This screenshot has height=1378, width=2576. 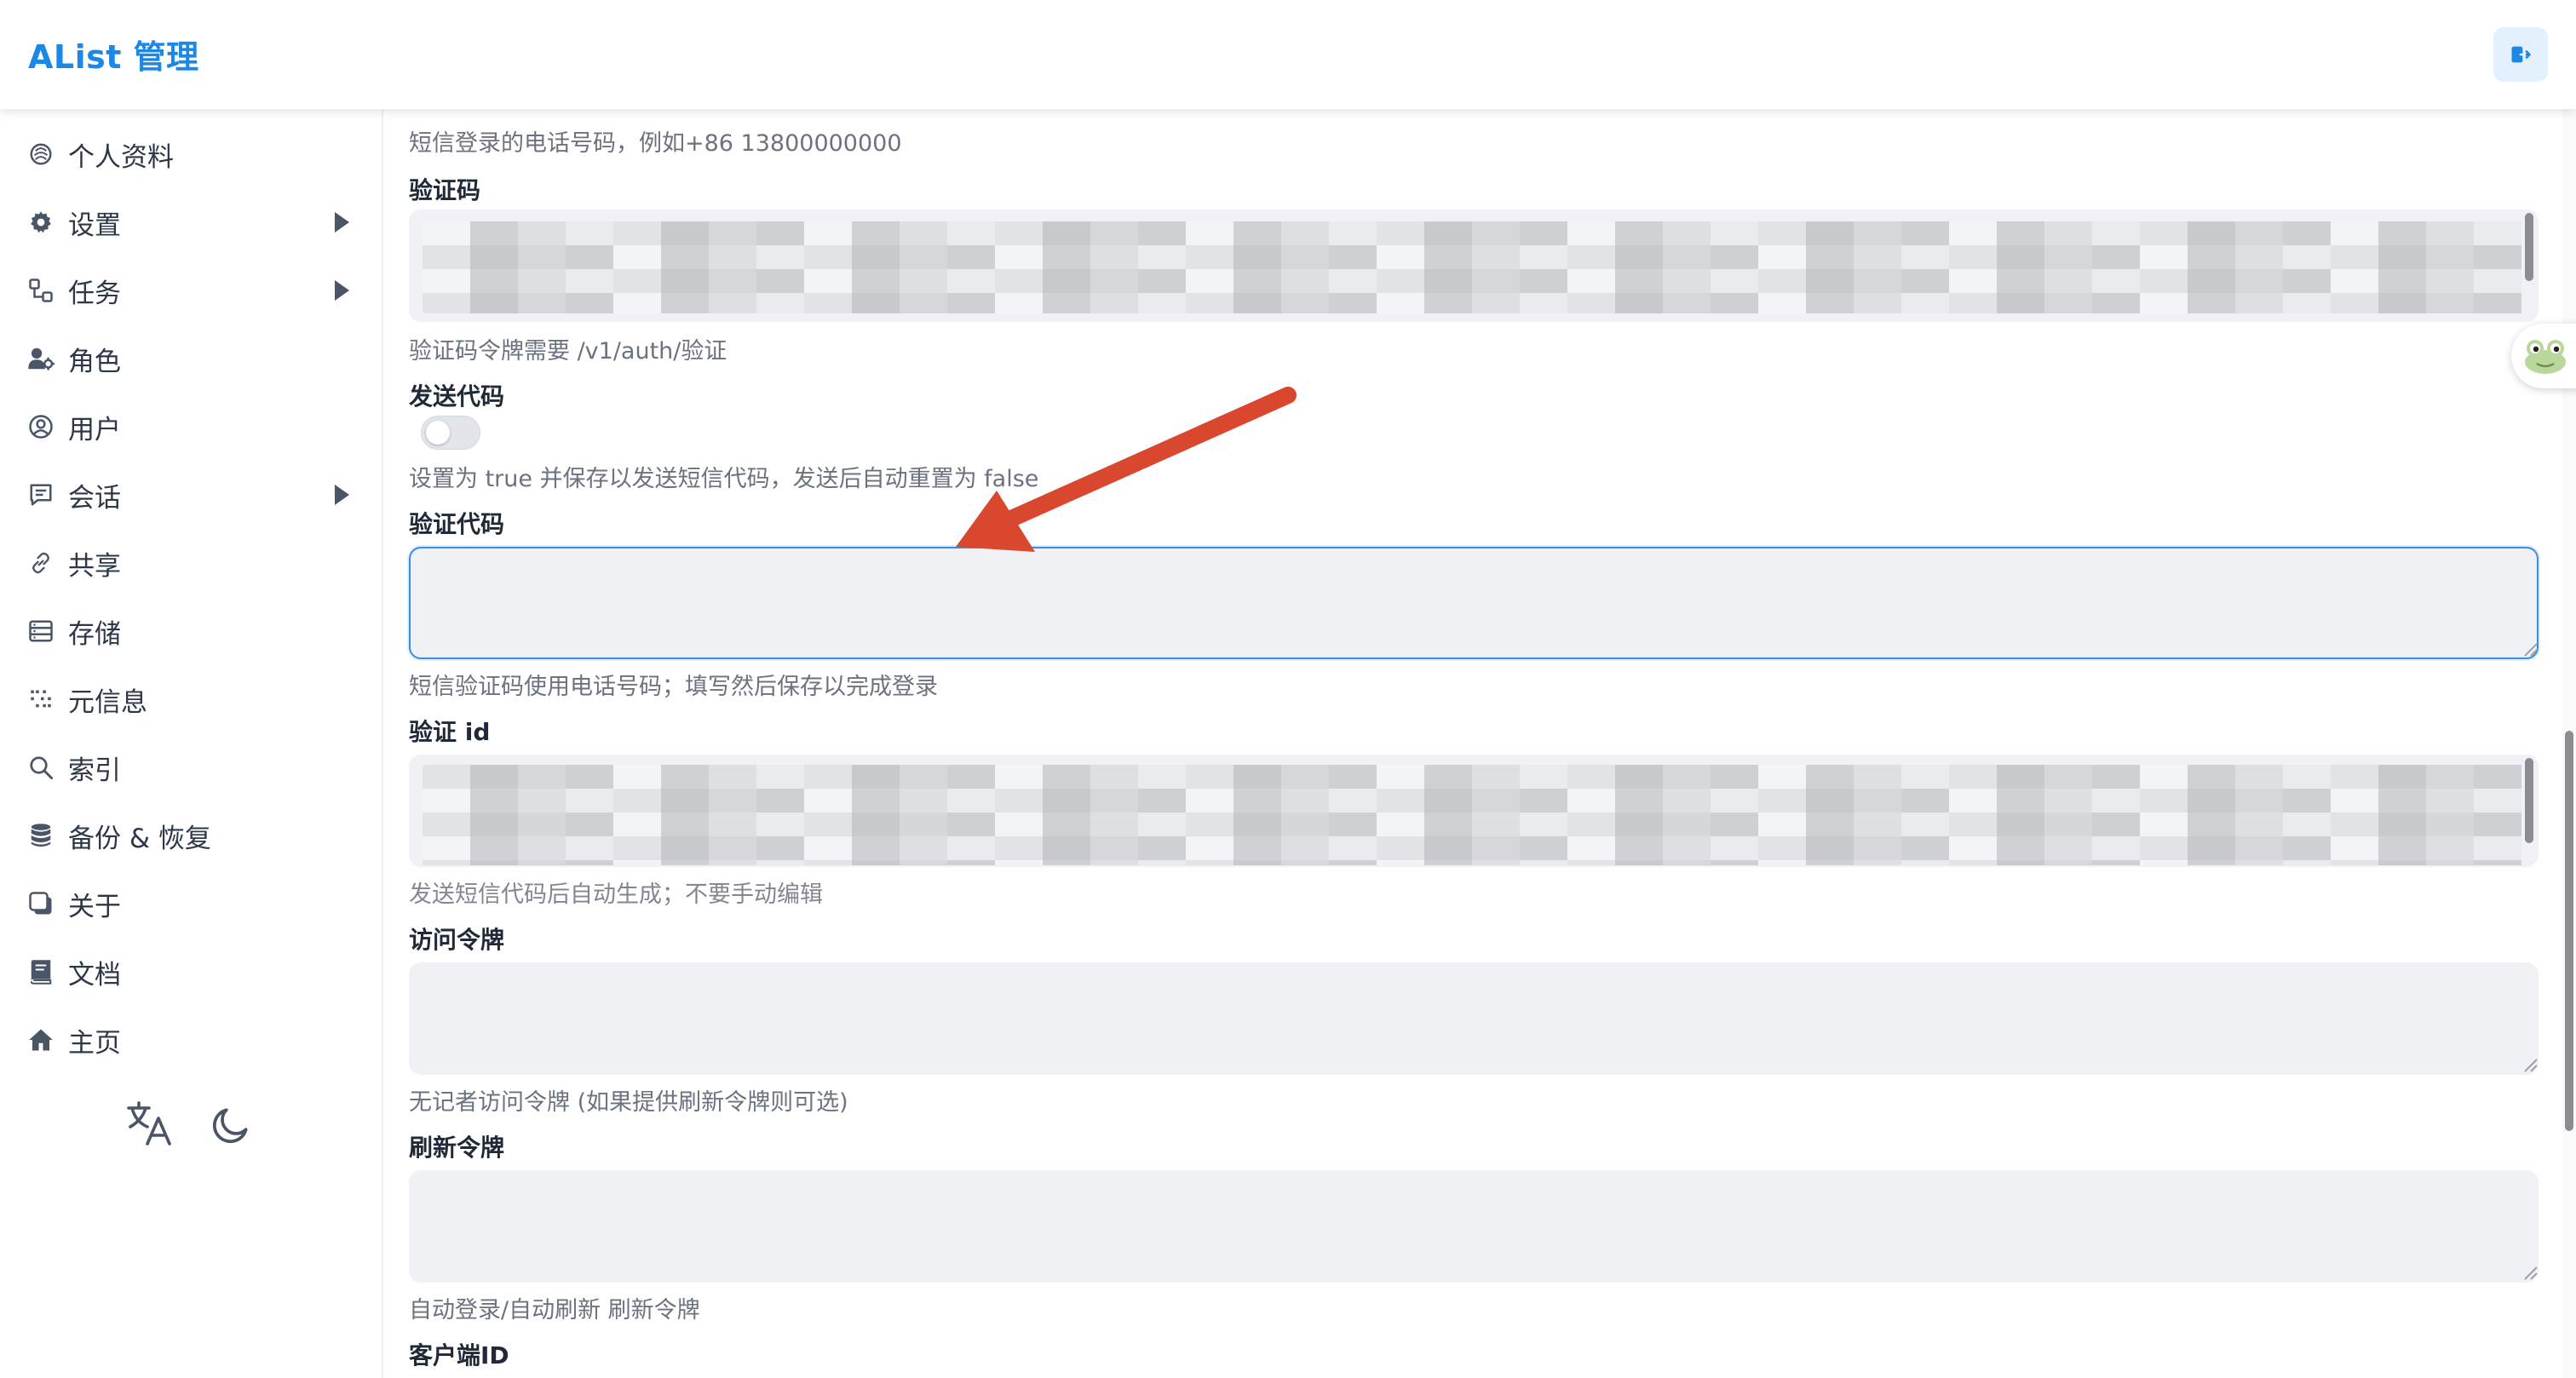 I want to click on frog-icon, so click(x=2546, y=357).